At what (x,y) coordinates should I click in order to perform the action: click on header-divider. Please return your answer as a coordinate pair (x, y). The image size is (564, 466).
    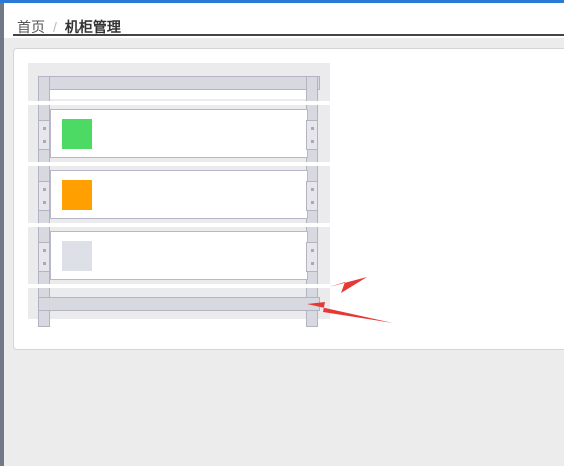
    Looking at the image, I should click on (288, 35).